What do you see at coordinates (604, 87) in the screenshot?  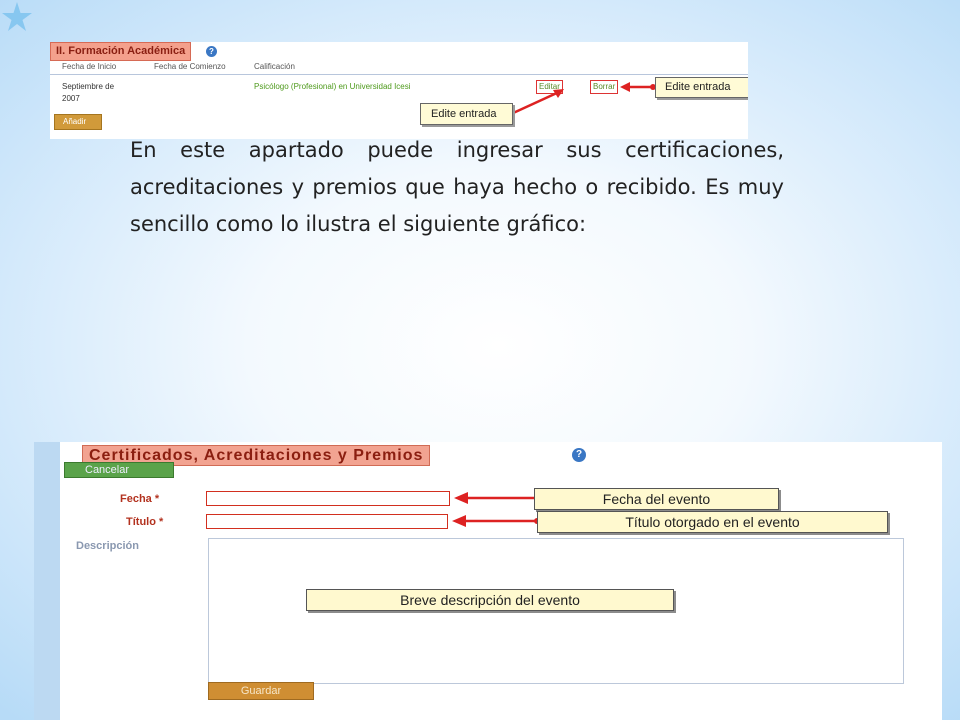 I see `delete-link: Borrar` at bounding box center [604, 87].